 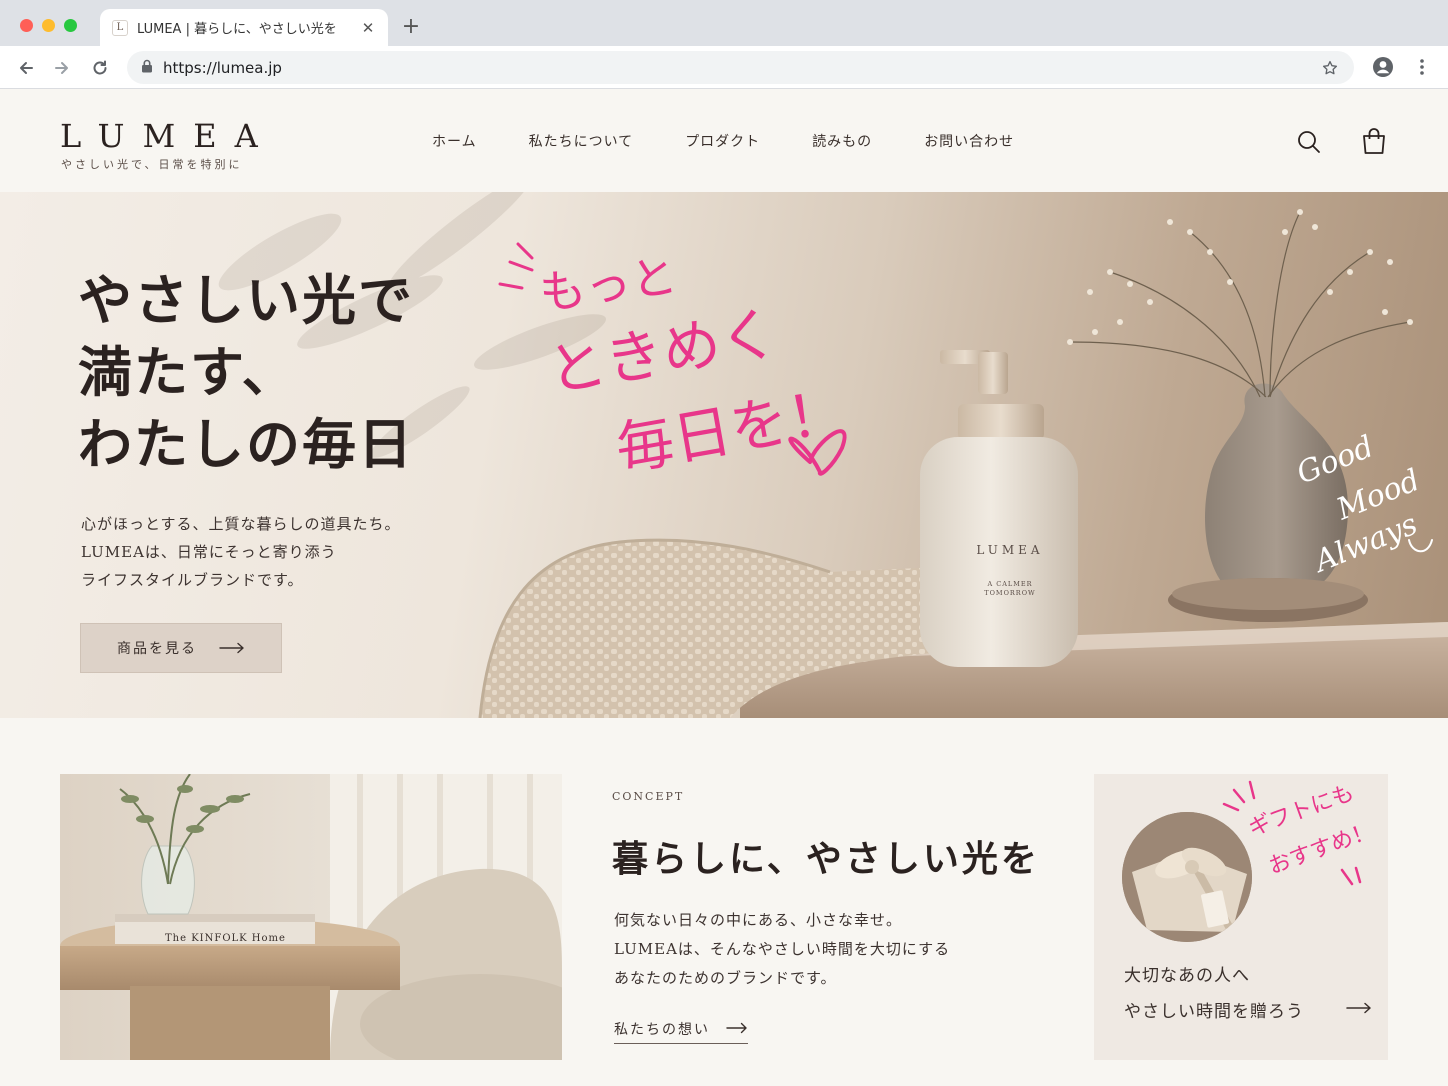 What do you see at coordinates (1214, 1012) in the screenshot?
I see `gift-text-line: やさしい時間を贈ろう` at bounding box center [1214, 1012].